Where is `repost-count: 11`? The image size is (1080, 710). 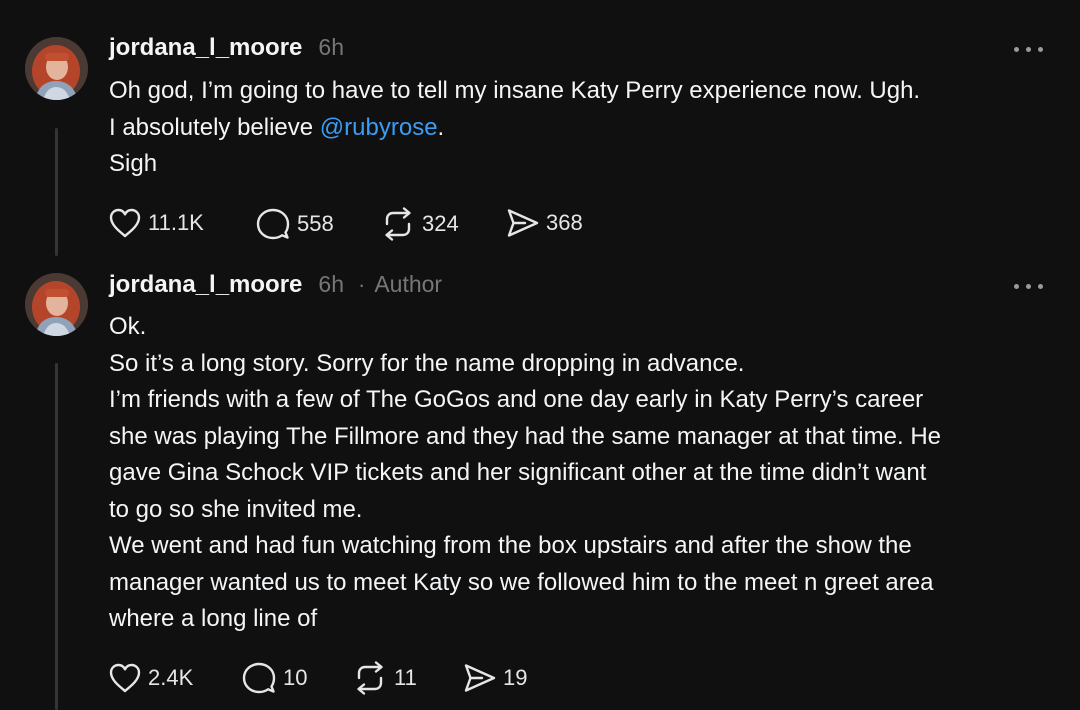
repost-count: 11 is located at coordinates (405, 677).